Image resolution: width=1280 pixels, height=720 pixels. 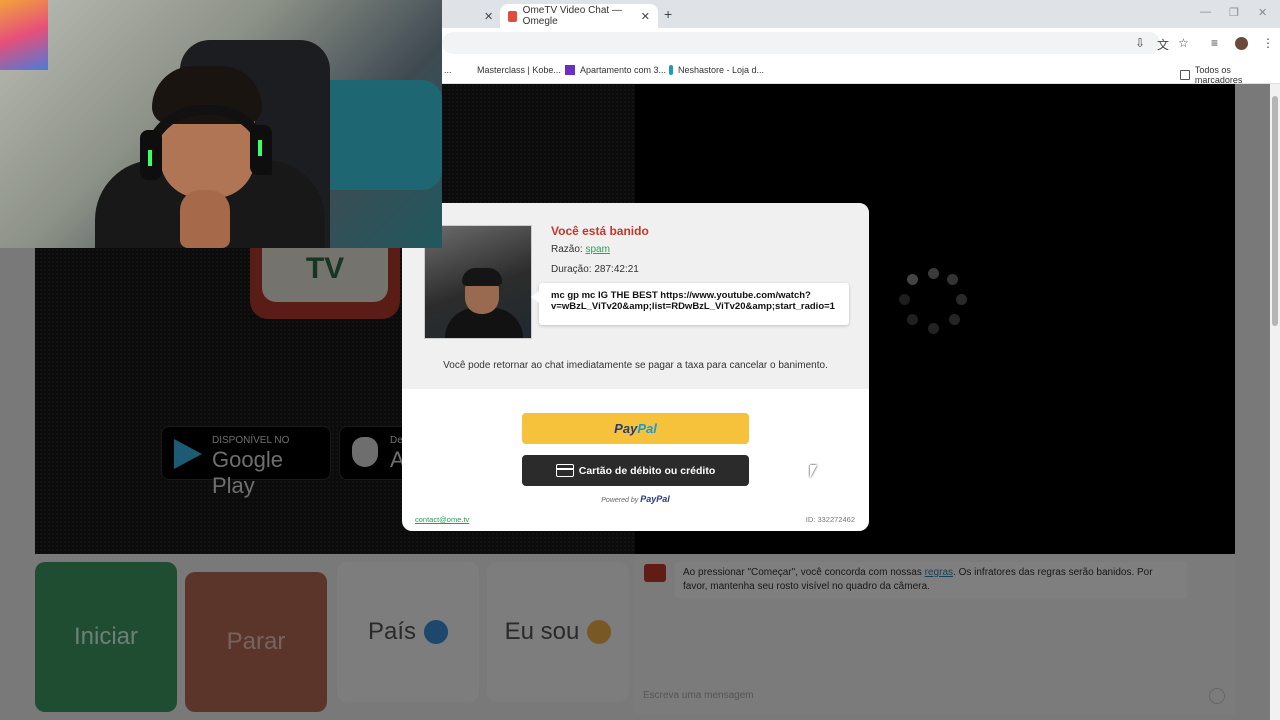 I want to click on paypal-button: PayPal, so click(x=635, y=428).